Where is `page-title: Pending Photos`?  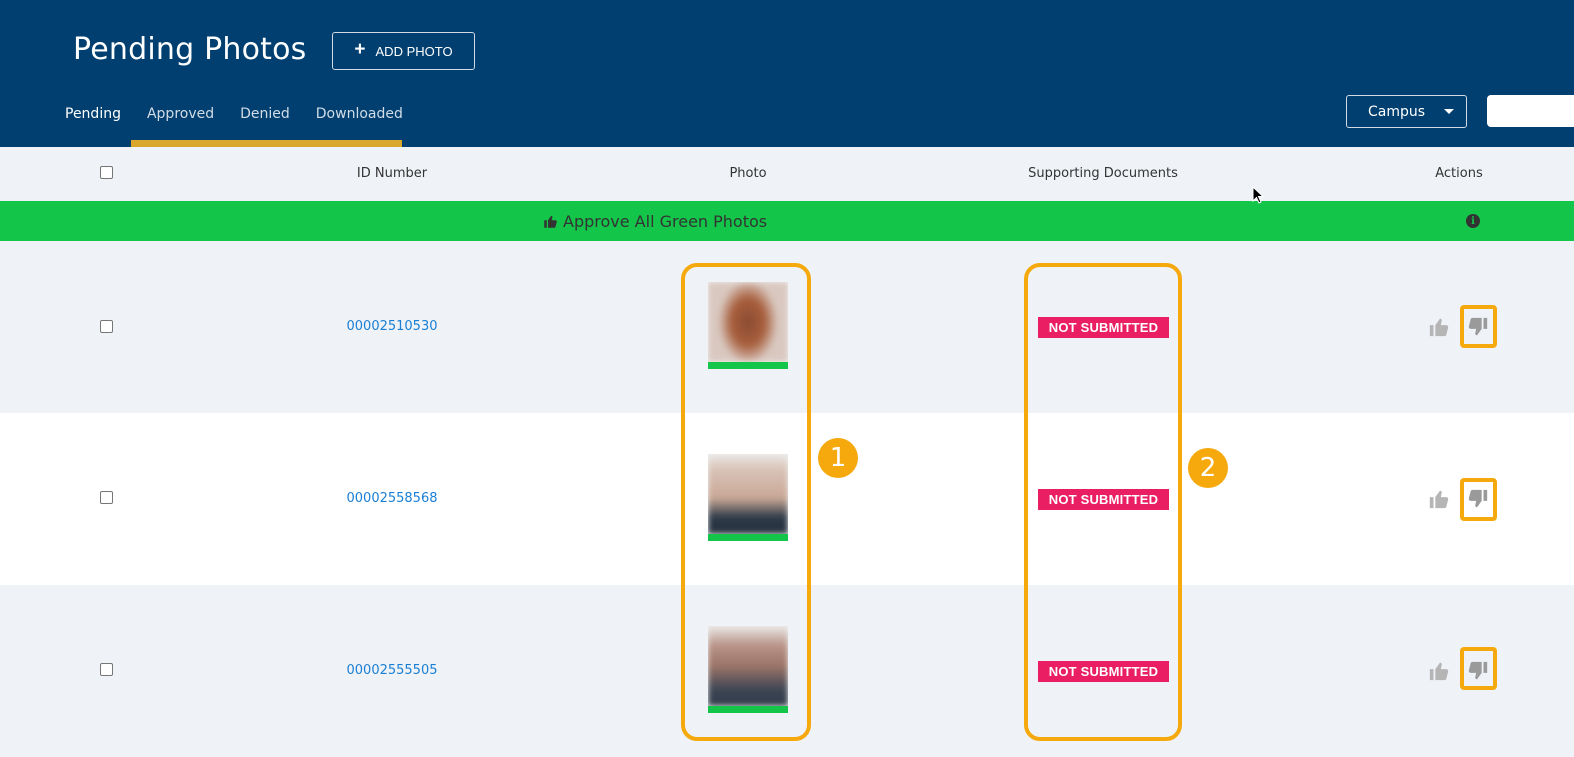 page-title: Pending Photos is located at coordinates (190, 49).